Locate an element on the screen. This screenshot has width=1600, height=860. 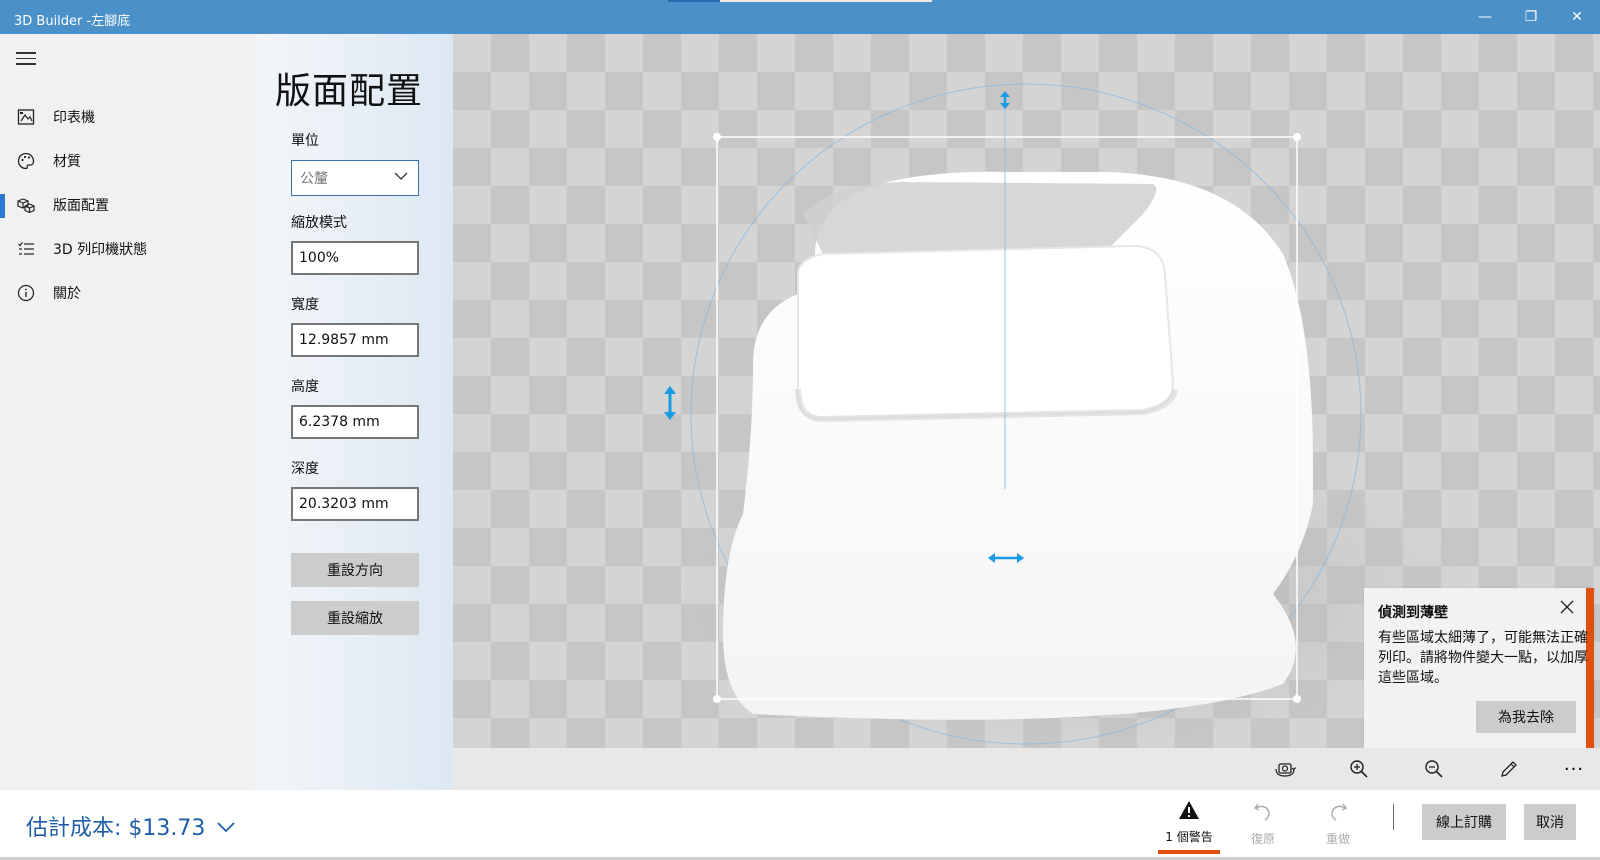
reset-orientation-button: 重設方向 is located at coordinates (355, 570).